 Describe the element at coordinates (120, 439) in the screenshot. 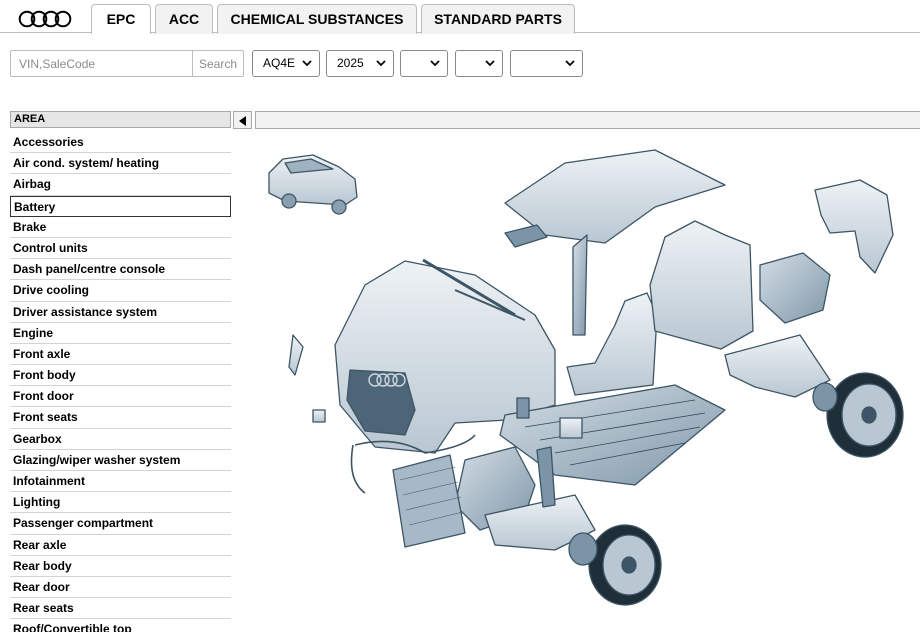

I see `area-item: Gearbox` at that location.